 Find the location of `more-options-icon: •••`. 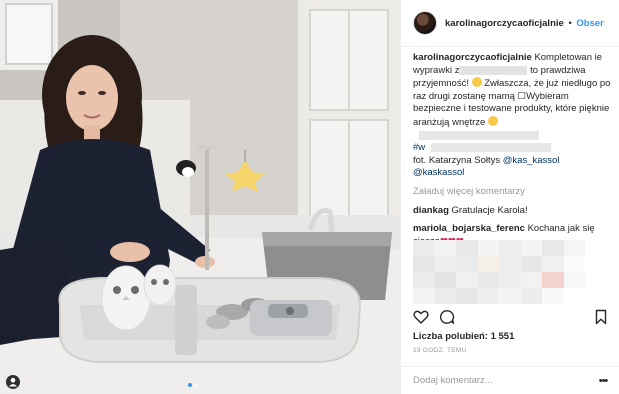

more-options-icon: ••• is located at coordinates (603, 381).